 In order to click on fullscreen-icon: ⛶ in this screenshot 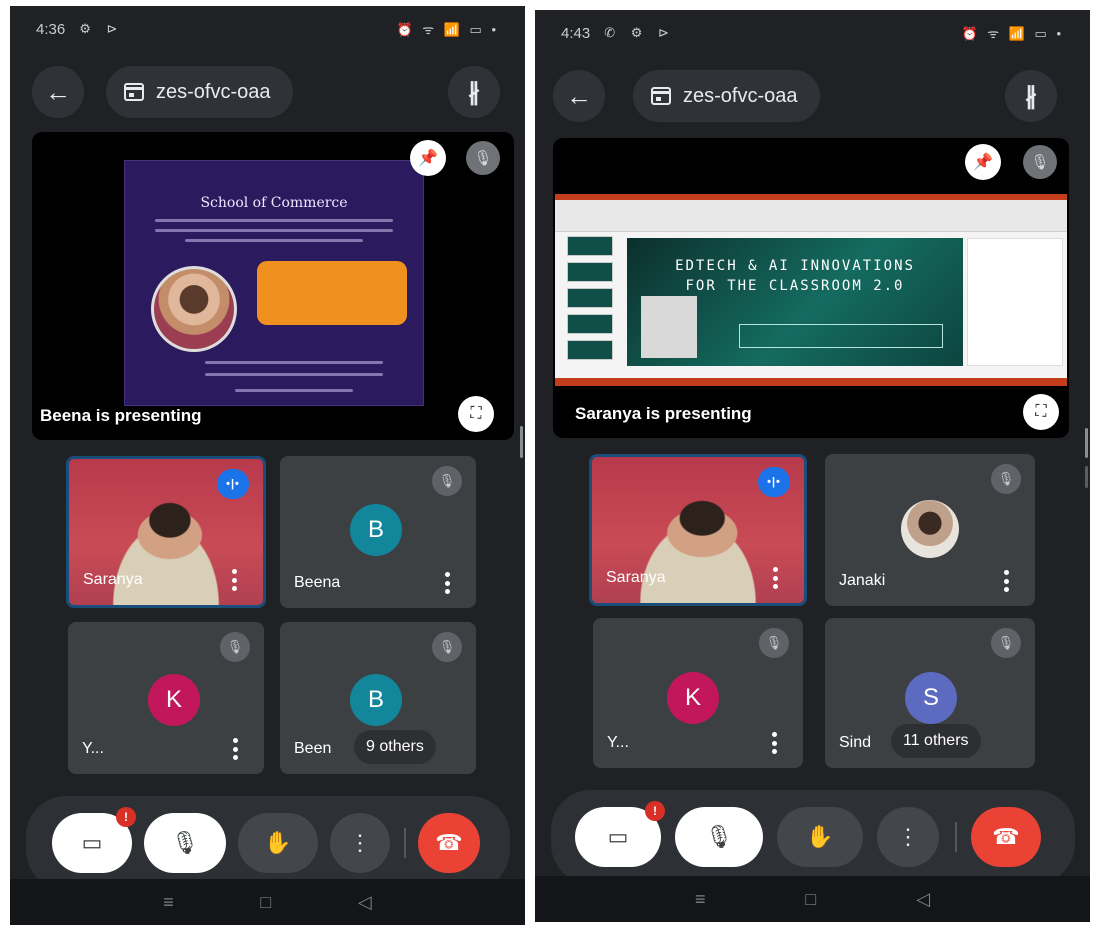, I will do `click(476, 413)`.